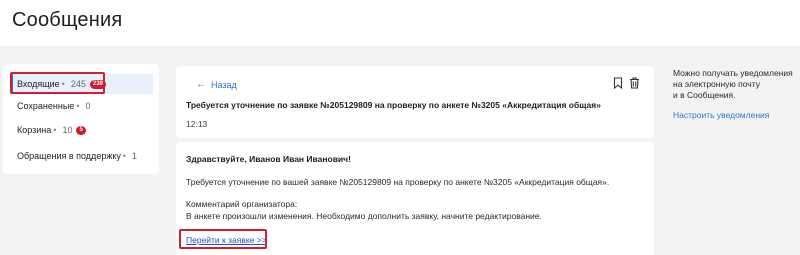 This screenshot has height=255, width=800. What do you see at coordinates (704, 95) in the screenshot?
I see `info-line: и в Сообщения.` at bounding box center [704, 95].